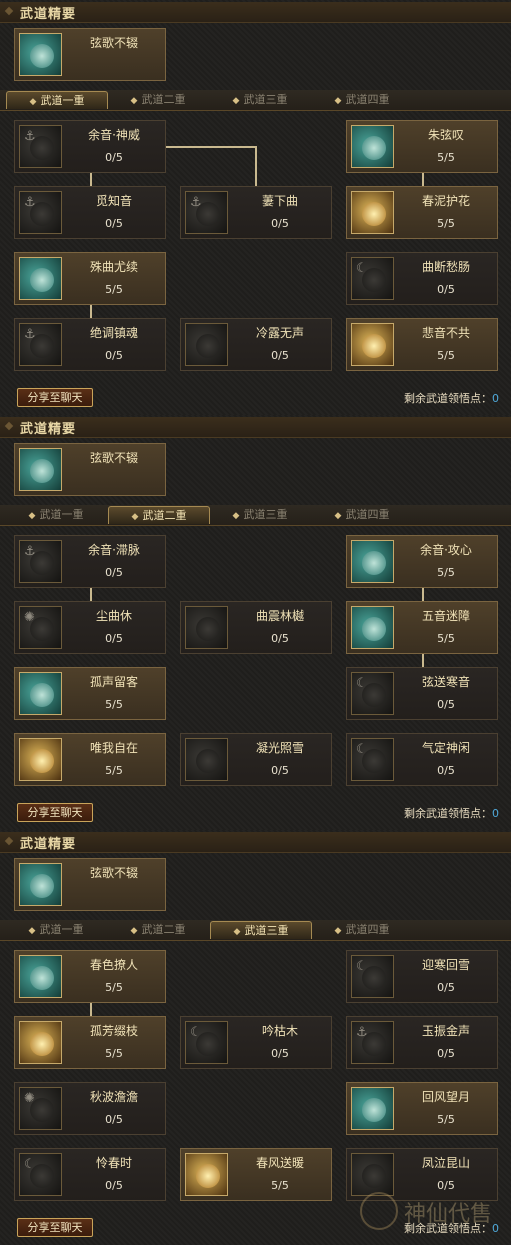 The width and height of the screenshot is (511, 1245). I want to click on skill-node: ☾ 迎寒回雪 0/5, so click(422, 976).